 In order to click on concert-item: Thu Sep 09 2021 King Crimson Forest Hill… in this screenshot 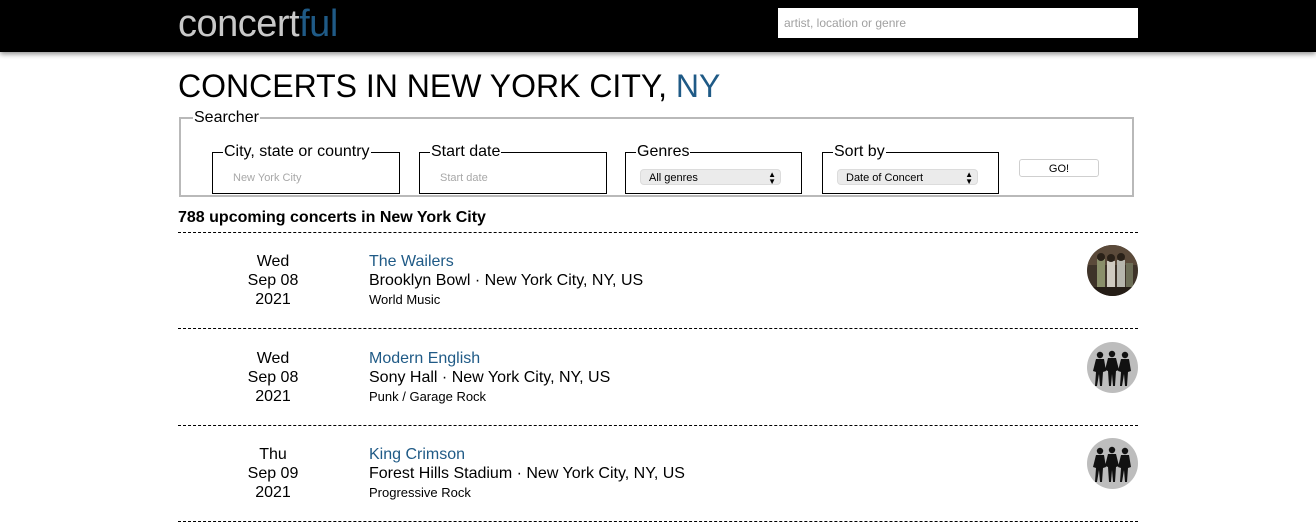, I will do `click(658, 473)`.